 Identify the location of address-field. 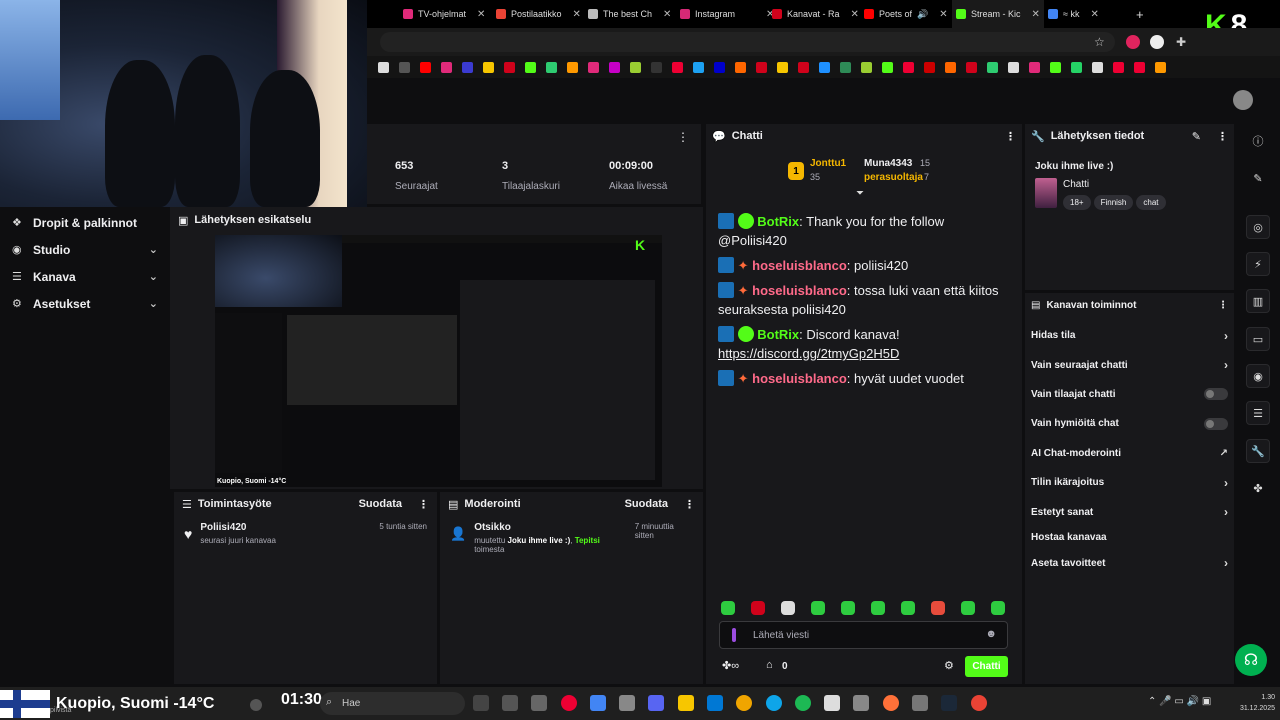
(747, 42).